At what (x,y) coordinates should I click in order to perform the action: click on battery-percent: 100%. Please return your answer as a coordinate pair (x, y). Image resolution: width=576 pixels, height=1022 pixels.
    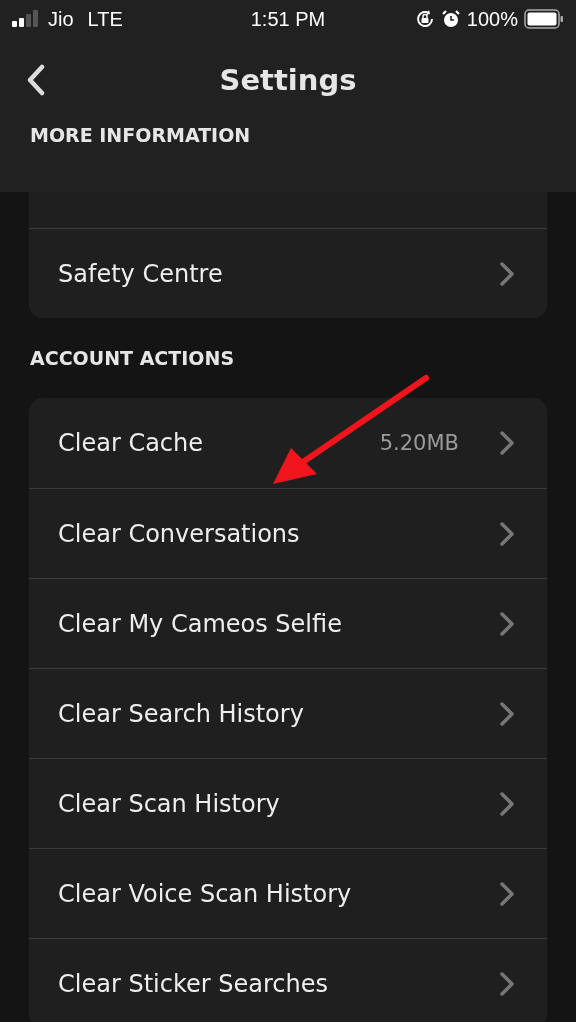
    Looking at the image, I should click on (492, 19).